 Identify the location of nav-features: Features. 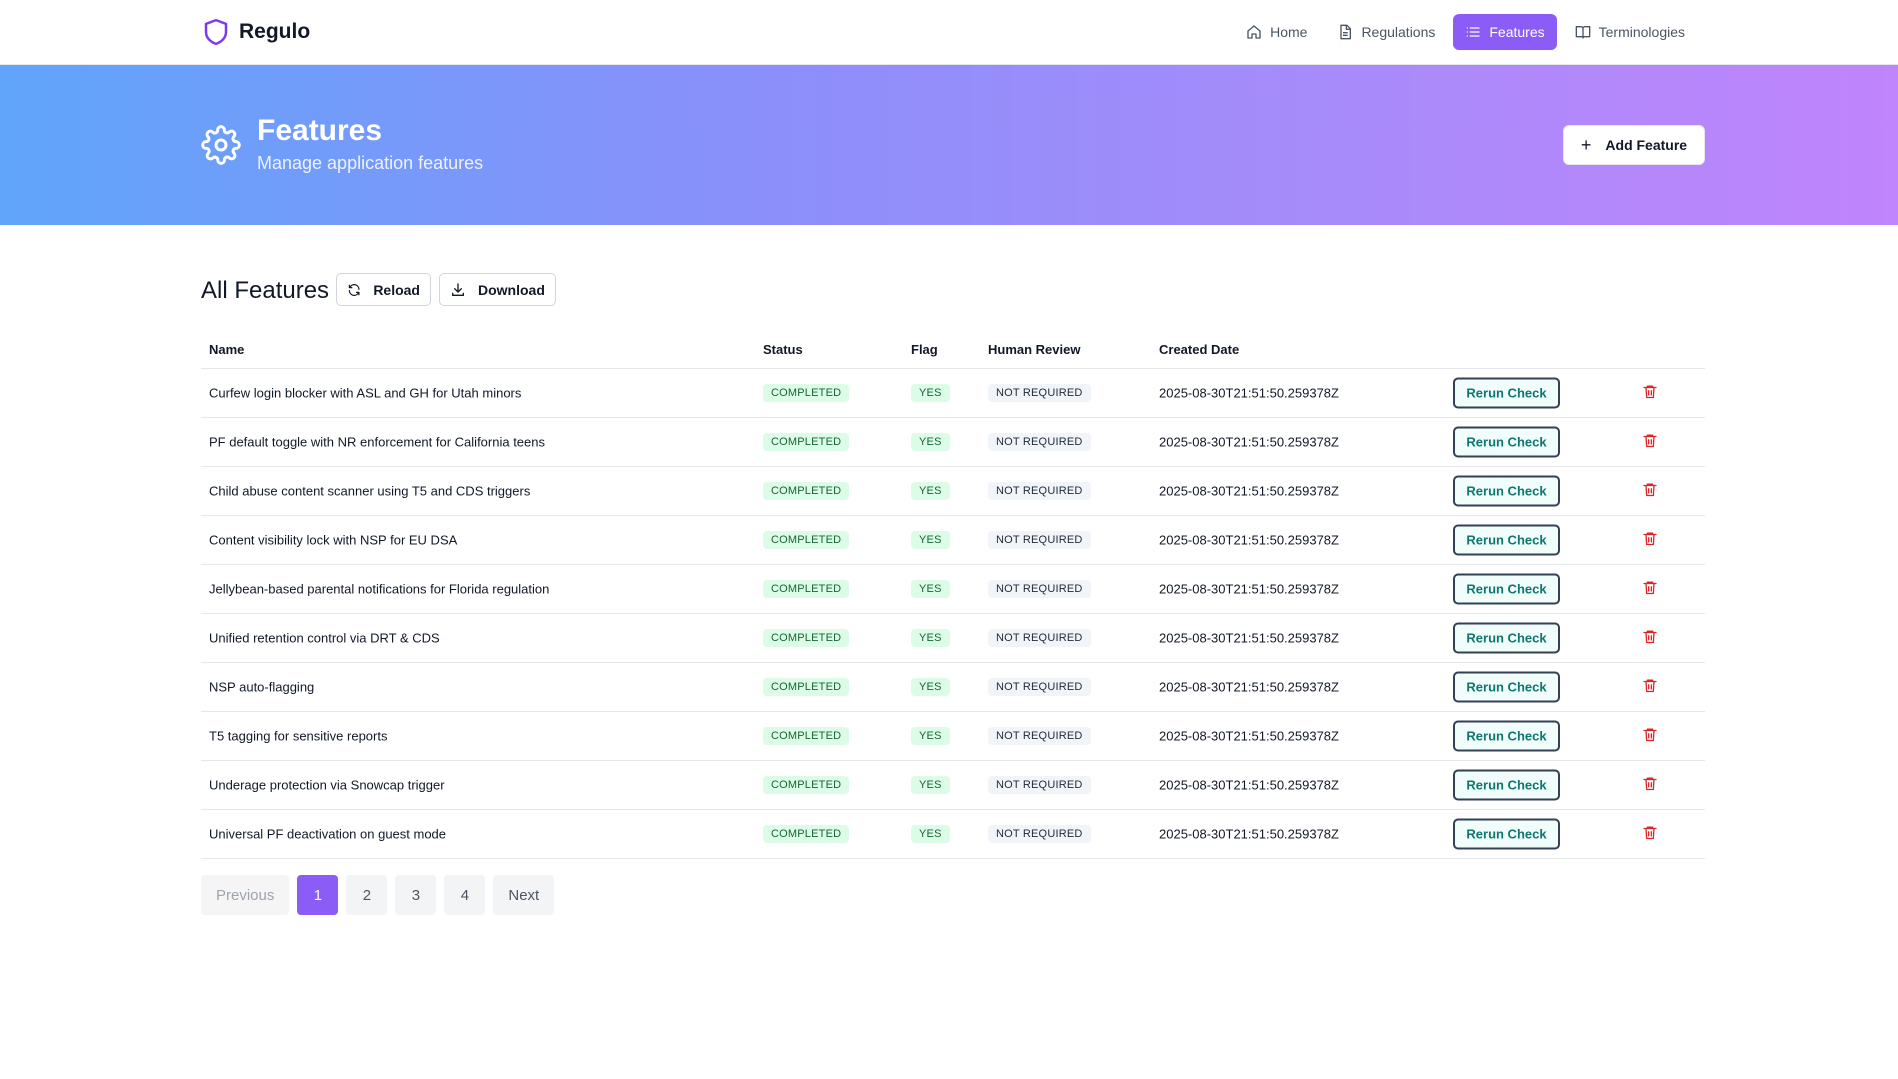
(1505, 32).